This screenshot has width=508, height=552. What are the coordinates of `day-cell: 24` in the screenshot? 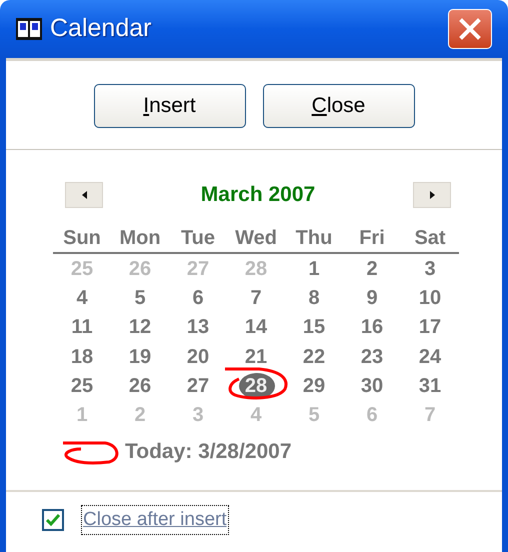 It's located at (430, 357).